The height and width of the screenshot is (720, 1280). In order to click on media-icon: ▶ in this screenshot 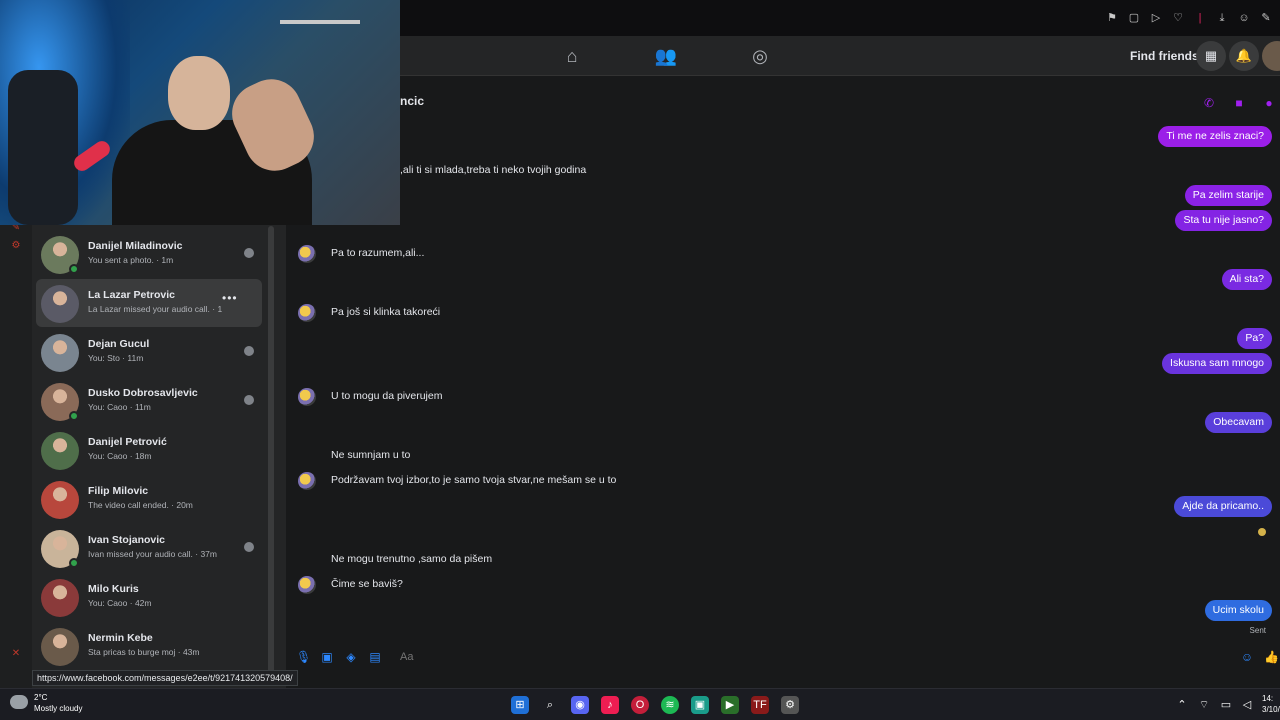, I will do `click(730, 705)`.